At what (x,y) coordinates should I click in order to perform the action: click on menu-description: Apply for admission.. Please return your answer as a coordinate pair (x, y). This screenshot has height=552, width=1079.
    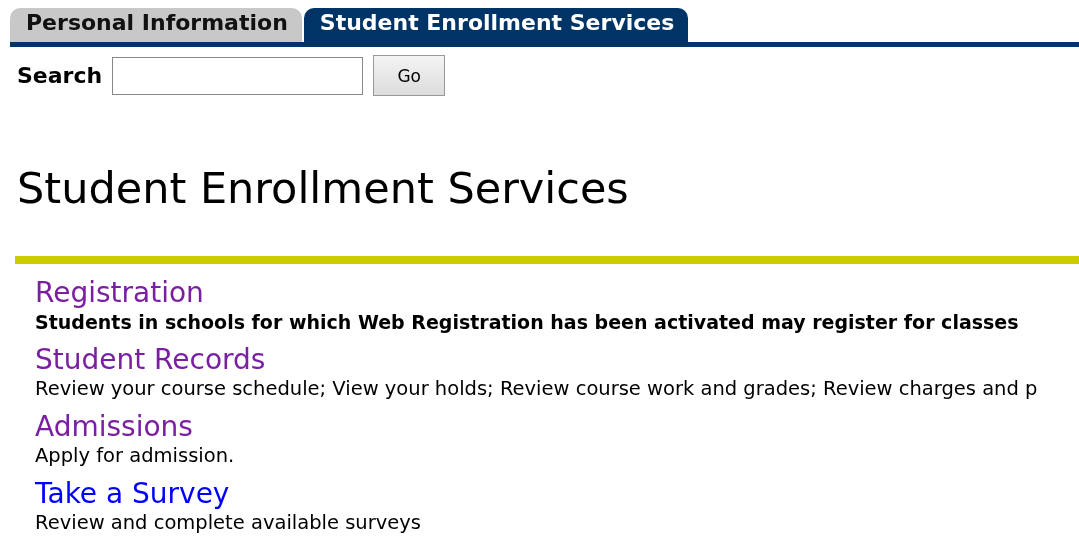
    Looking at the image, I should click on (135, 456).